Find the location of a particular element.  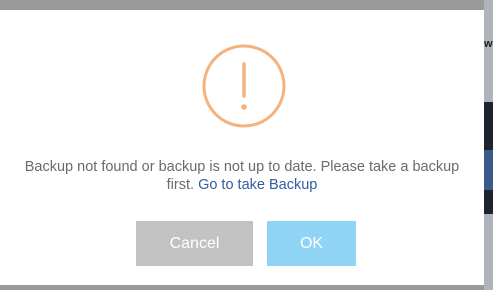

background-window-edge: w is located at coordinates (488, 145).